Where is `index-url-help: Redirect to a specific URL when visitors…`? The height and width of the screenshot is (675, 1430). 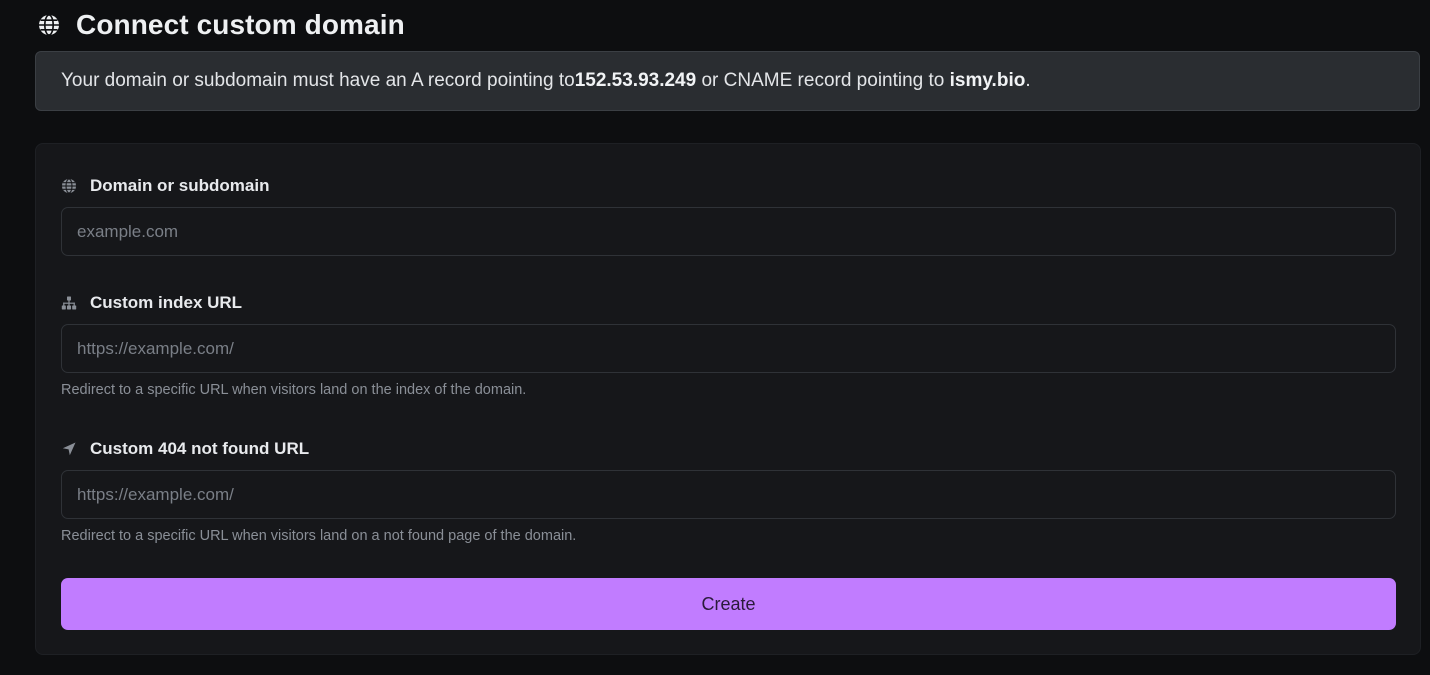 index-url-help: Redirect to a specific URL when visitors… is located at coordinates (294, 390).